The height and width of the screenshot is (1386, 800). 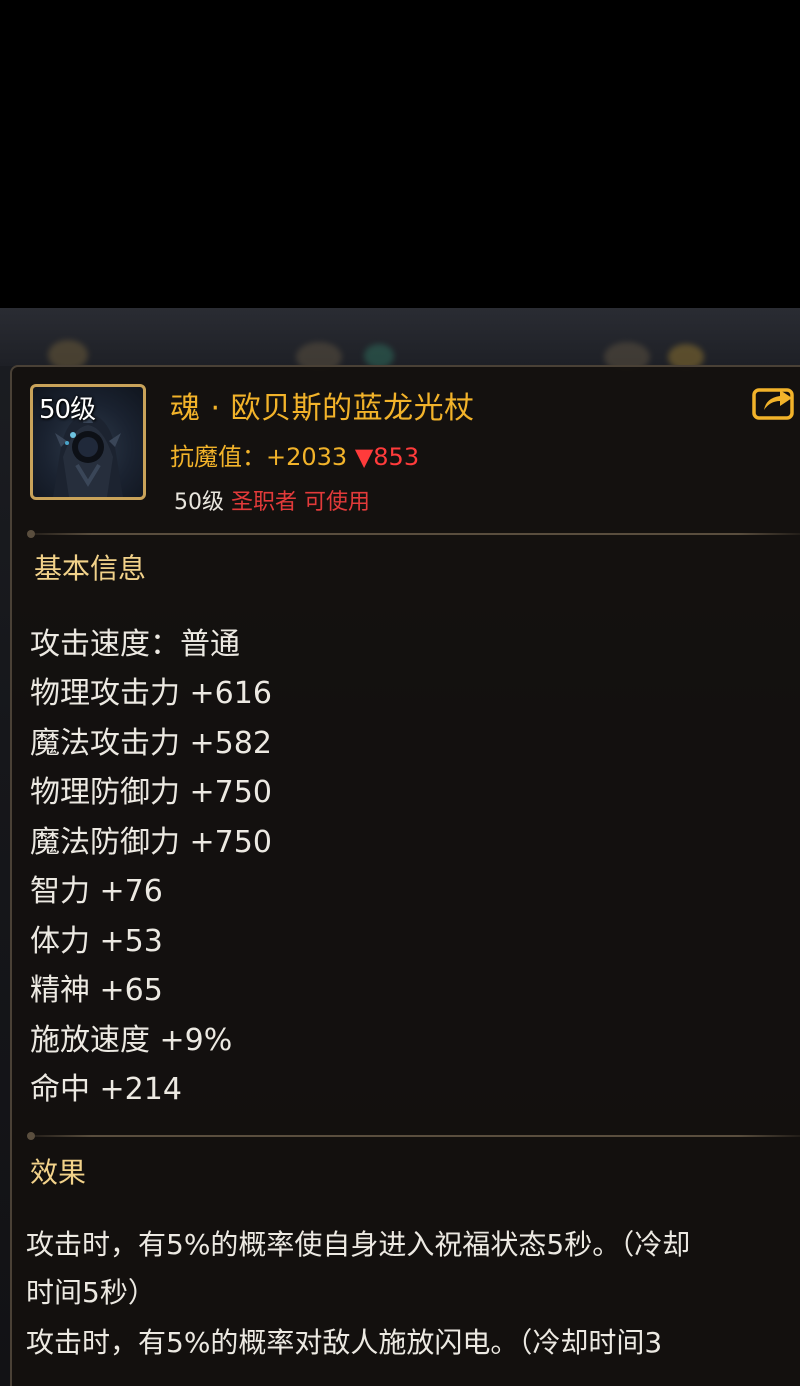 I want to click on magic-resist-diff: ▼853, so click(x=387, y=457).